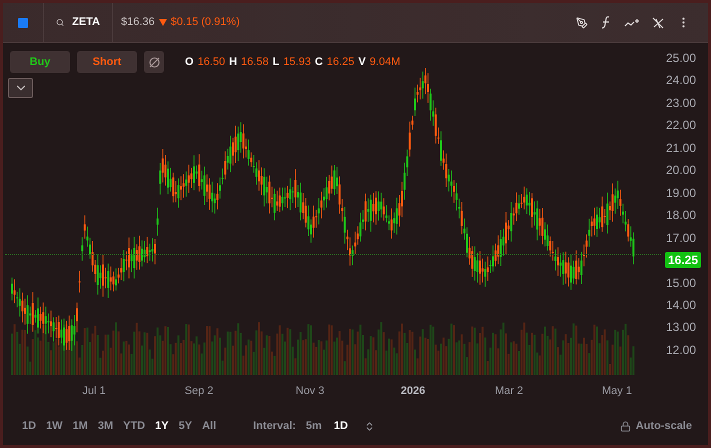 This screenshot has height=448, width=711. Describe the element at coordinates (681, 147) in the screenshot. I see `price-axis-label: 21.00` at that location.